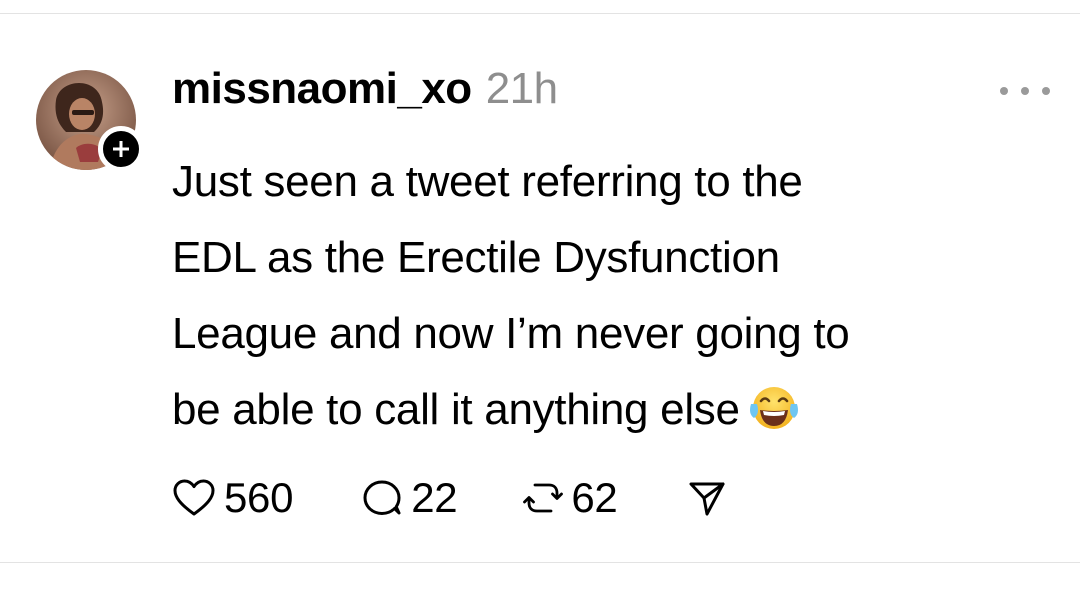 The width and height of the screenshot is (1080, 590). I want to click on repost-count: 62, so click(594, 497).